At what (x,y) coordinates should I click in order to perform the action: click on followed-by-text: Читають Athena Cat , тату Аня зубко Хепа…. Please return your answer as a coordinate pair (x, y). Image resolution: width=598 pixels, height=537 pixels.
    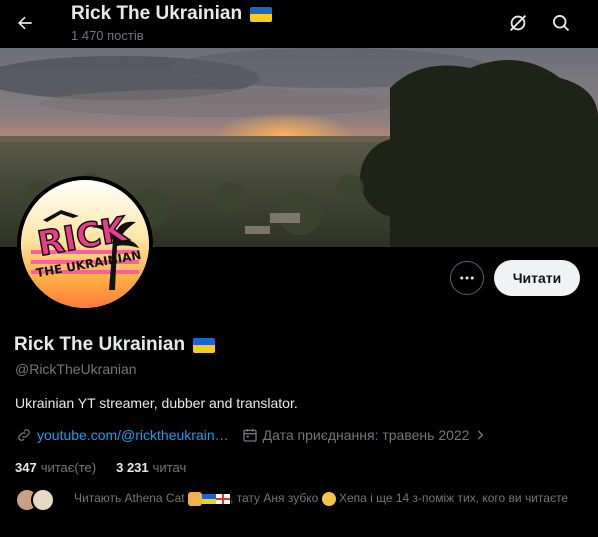
    Looking at the image, I should click on (324, 498).